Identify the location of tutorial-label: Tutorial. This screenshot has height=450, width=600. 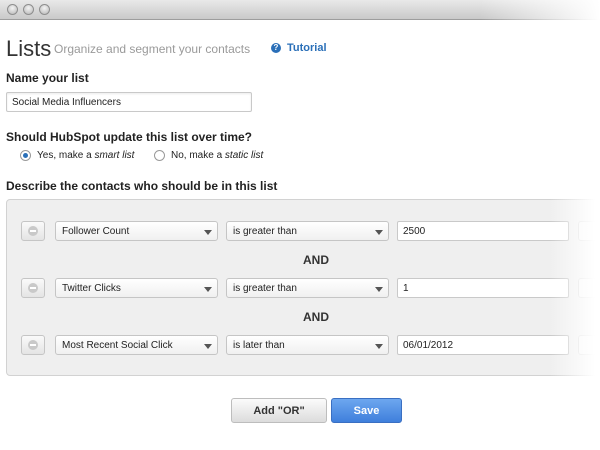
(307, 48).